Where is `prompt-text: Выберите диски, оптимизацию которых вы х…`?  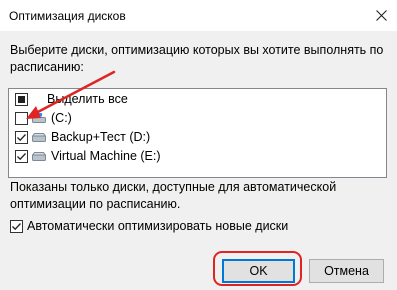
prompt-text: Выберите диски, оптимизацию которых вы х… is located at coordinates (197, 58).